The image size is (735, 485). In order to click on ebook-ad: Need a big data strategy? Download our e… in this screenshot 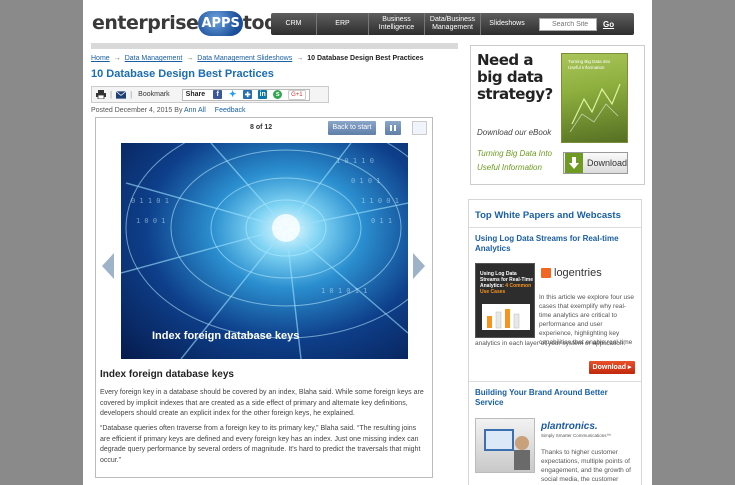, I will do `click(557, 115)`.